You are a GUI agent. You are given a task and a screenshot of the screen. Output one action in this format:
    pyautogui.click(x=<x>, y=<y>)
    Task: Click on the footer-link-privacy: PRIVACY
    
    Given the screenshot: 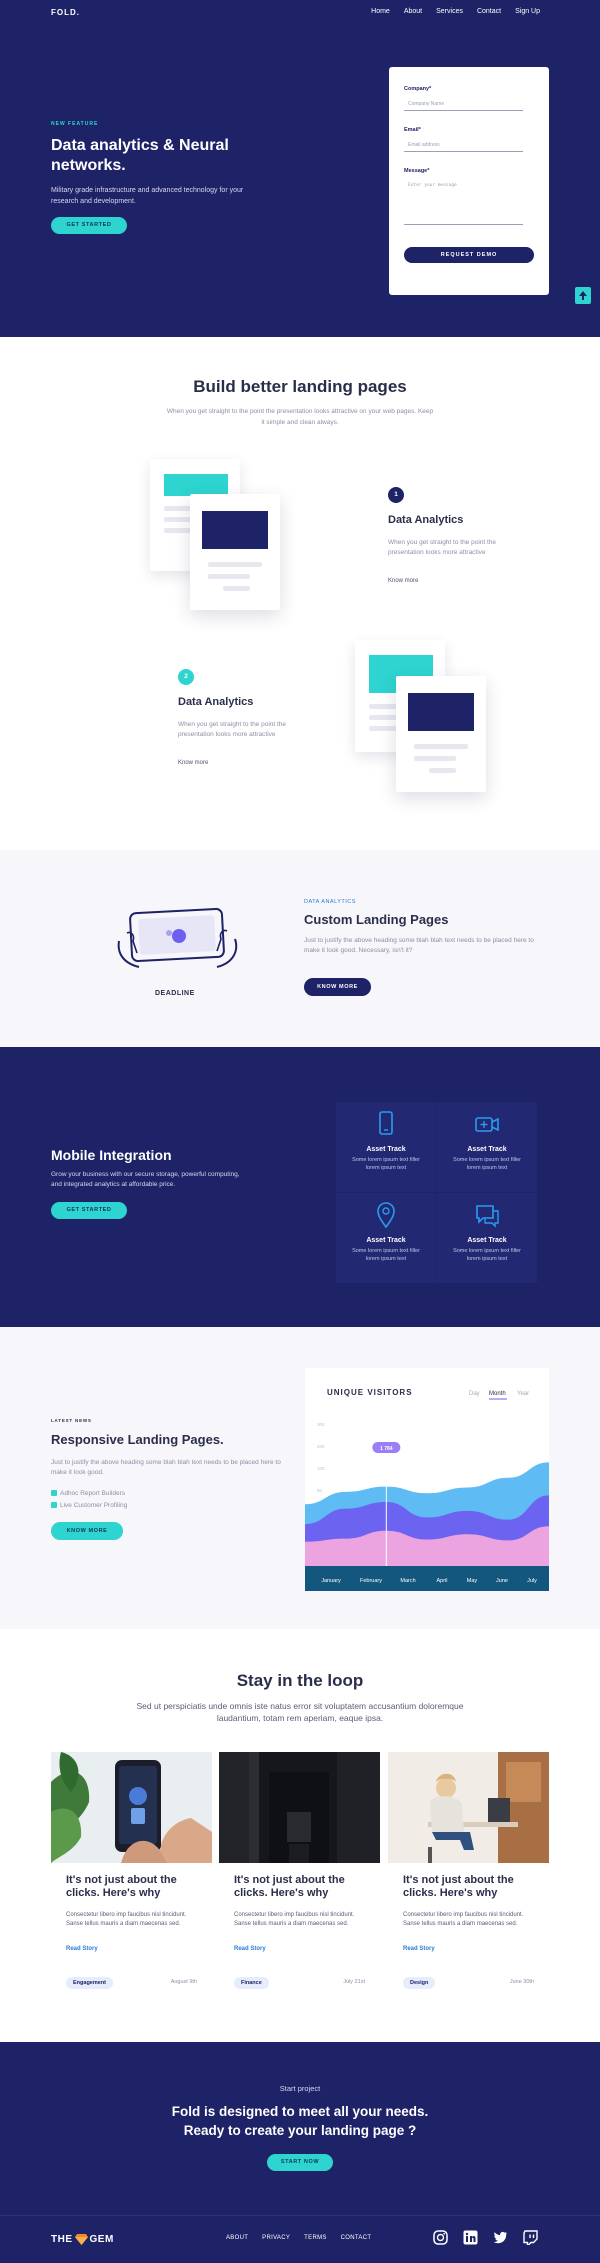 What is the action you would take?
    pyautogui.click(x=276, y=2238)
    